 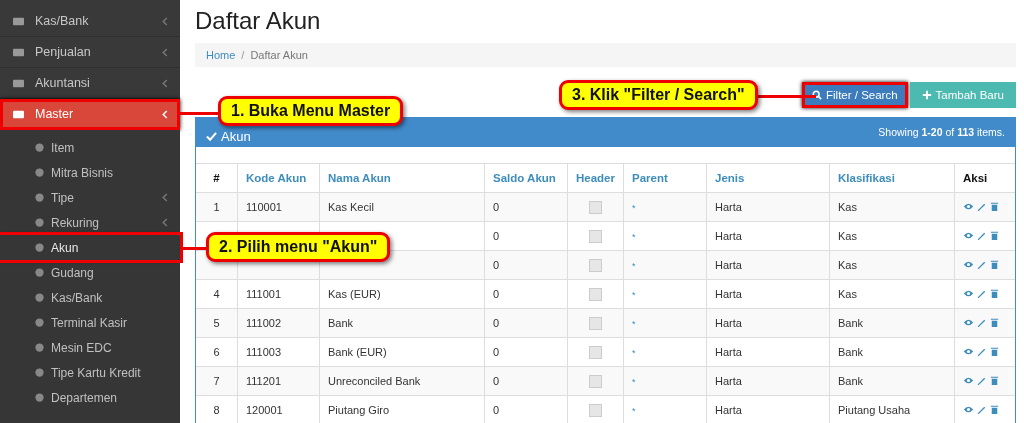 I want to click on table-cell: 1, so click(x=216, y=207).